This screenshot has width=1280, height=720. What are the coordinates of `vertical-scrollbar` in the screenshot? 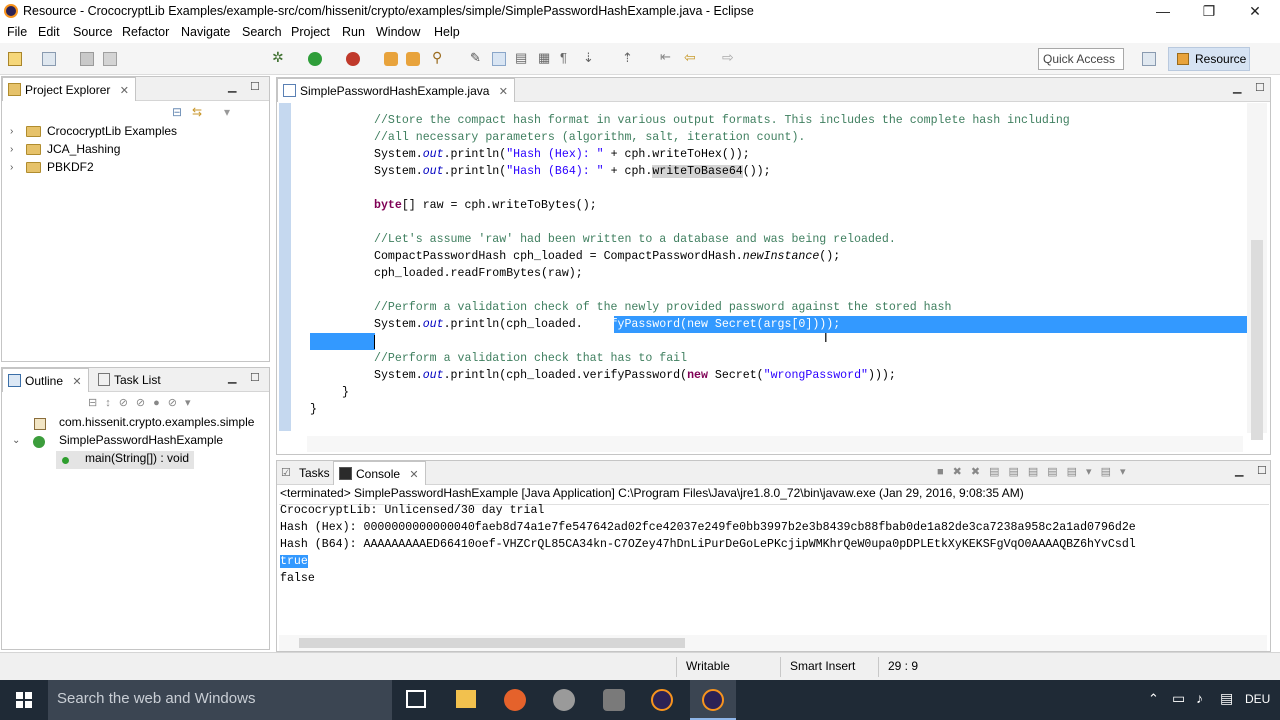 It's located at (1257, 271).